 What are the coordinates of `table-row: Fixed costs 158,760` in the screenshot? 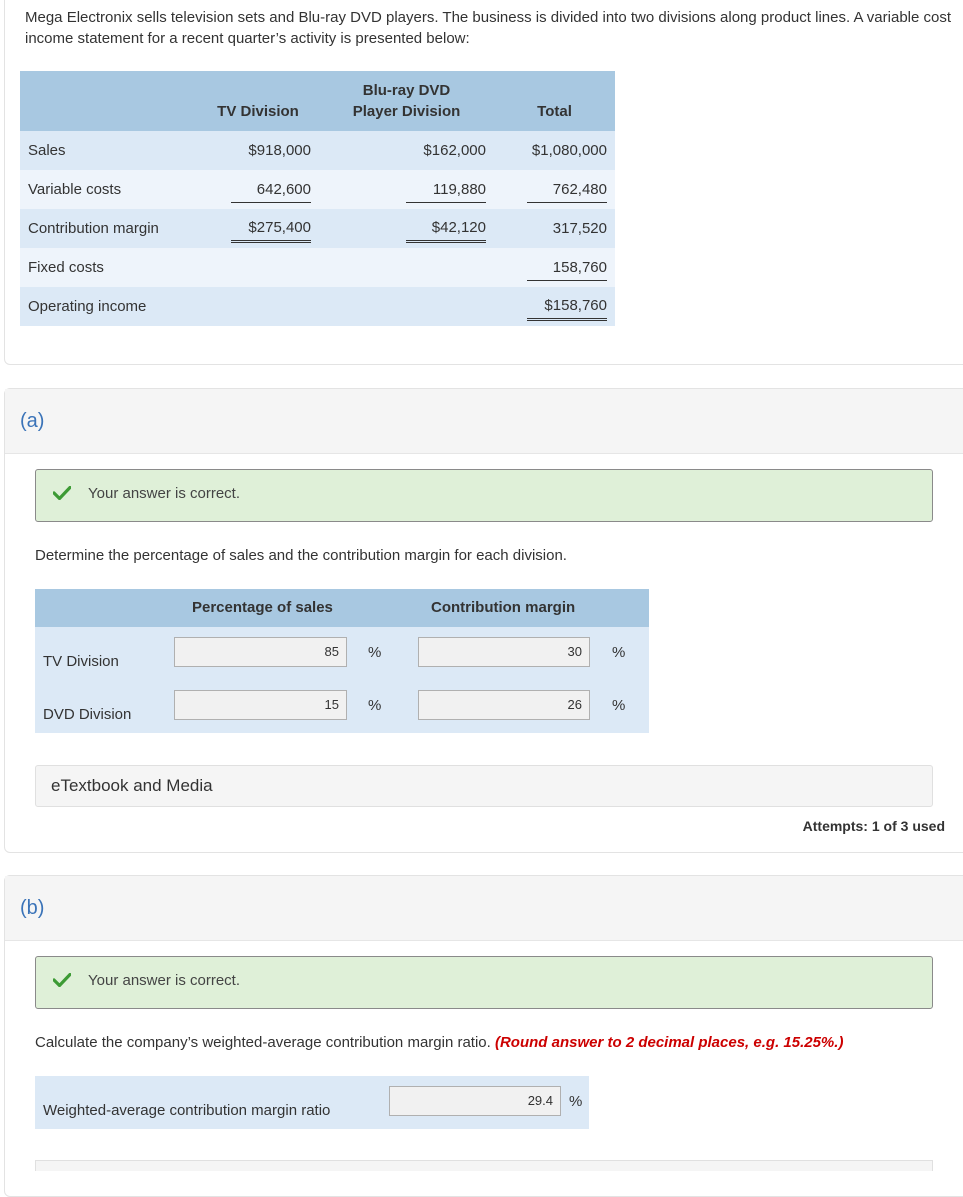 It's located at (317, 267).